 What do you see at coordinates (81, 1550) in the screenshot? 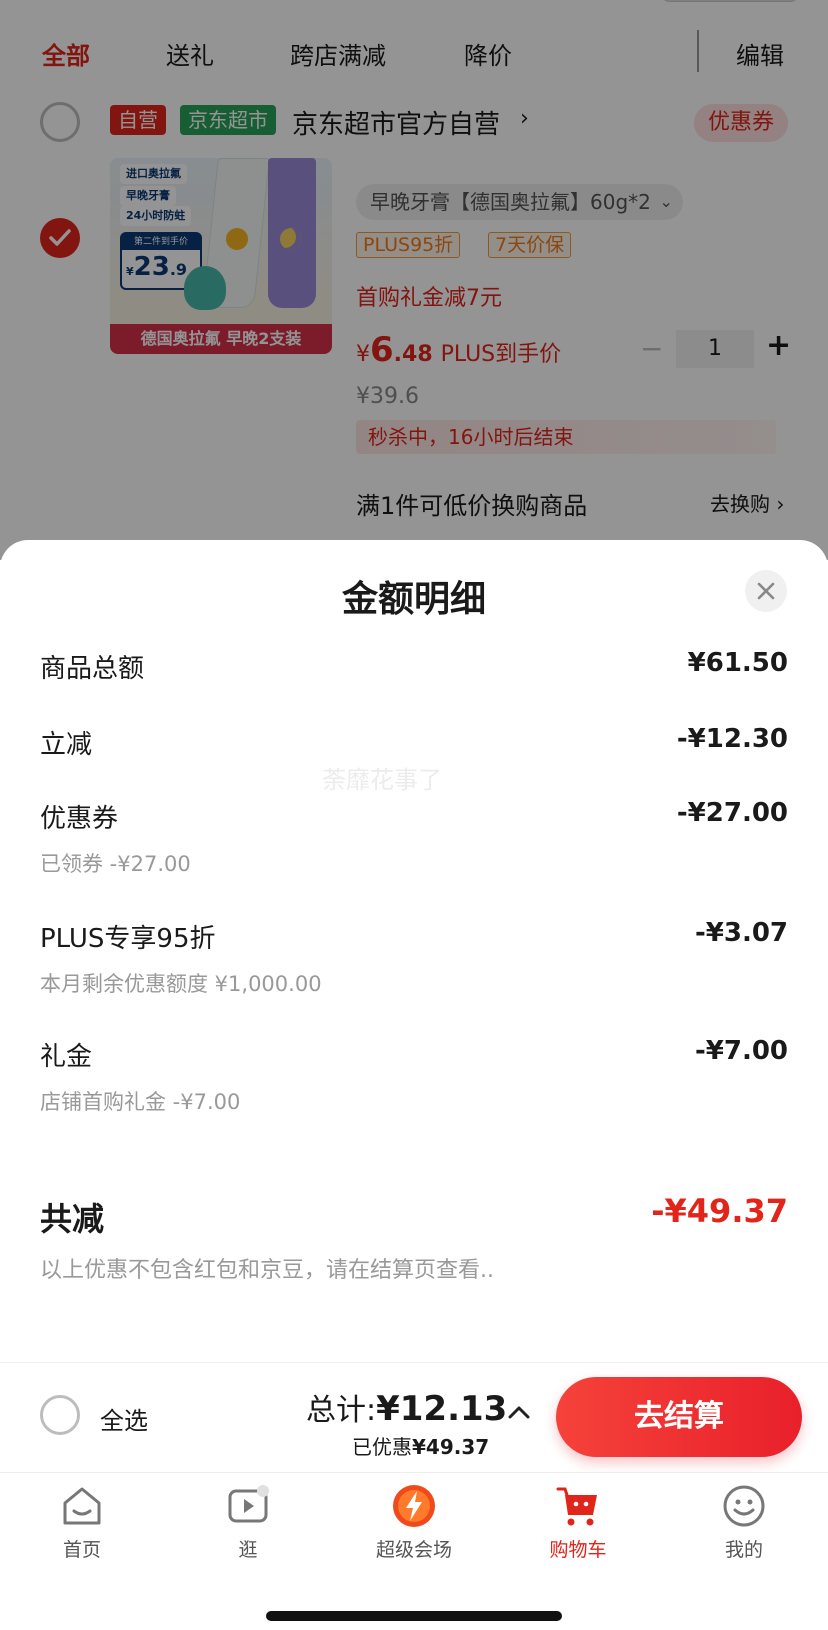
I see `nav-home-label: 首页` at bounding box center [81, 1550].